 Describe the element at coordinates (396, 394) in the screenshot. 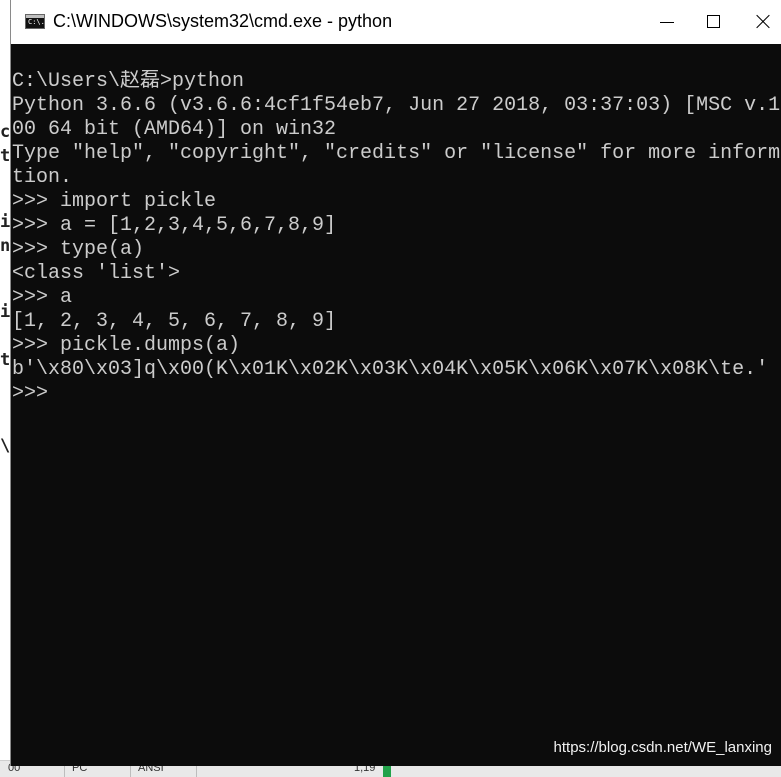

I see `console-prompt: >>>` at that location.